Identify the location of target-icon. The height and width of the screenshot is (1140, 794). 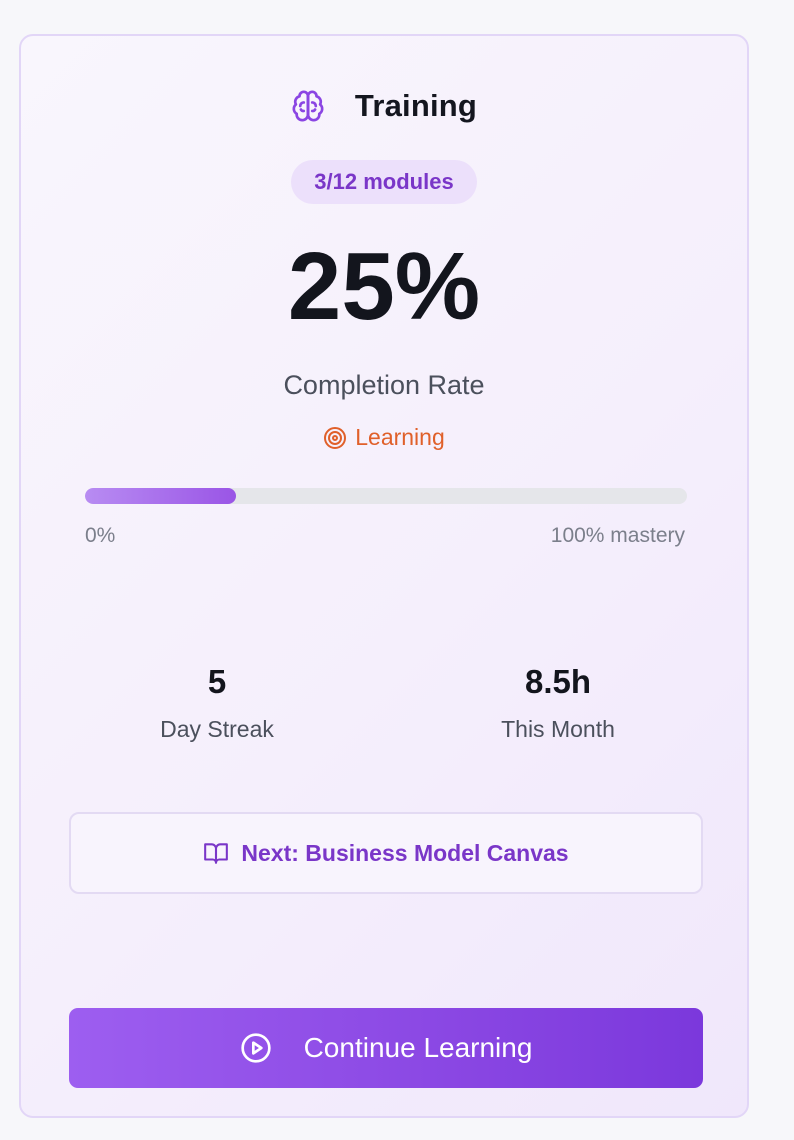
(335, 438).